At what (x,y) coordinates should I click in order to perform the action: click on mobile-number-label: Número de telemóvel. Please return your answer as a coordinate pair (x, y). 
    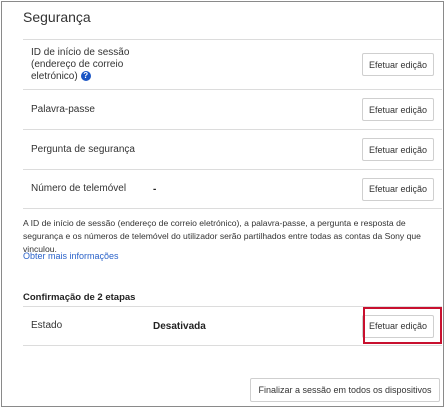
    Looking at the image, I should click on (79, 188).